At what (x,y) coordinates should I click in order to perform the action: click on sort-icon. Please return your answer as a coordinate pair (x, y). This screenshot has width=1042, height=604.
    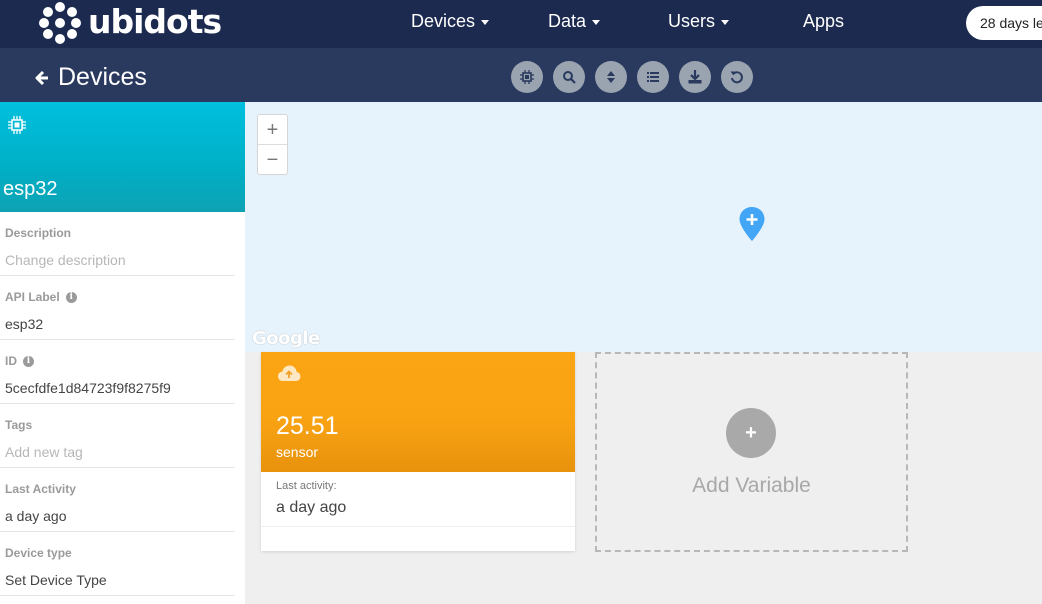
    Looking at the image, I should click on (611, 77).